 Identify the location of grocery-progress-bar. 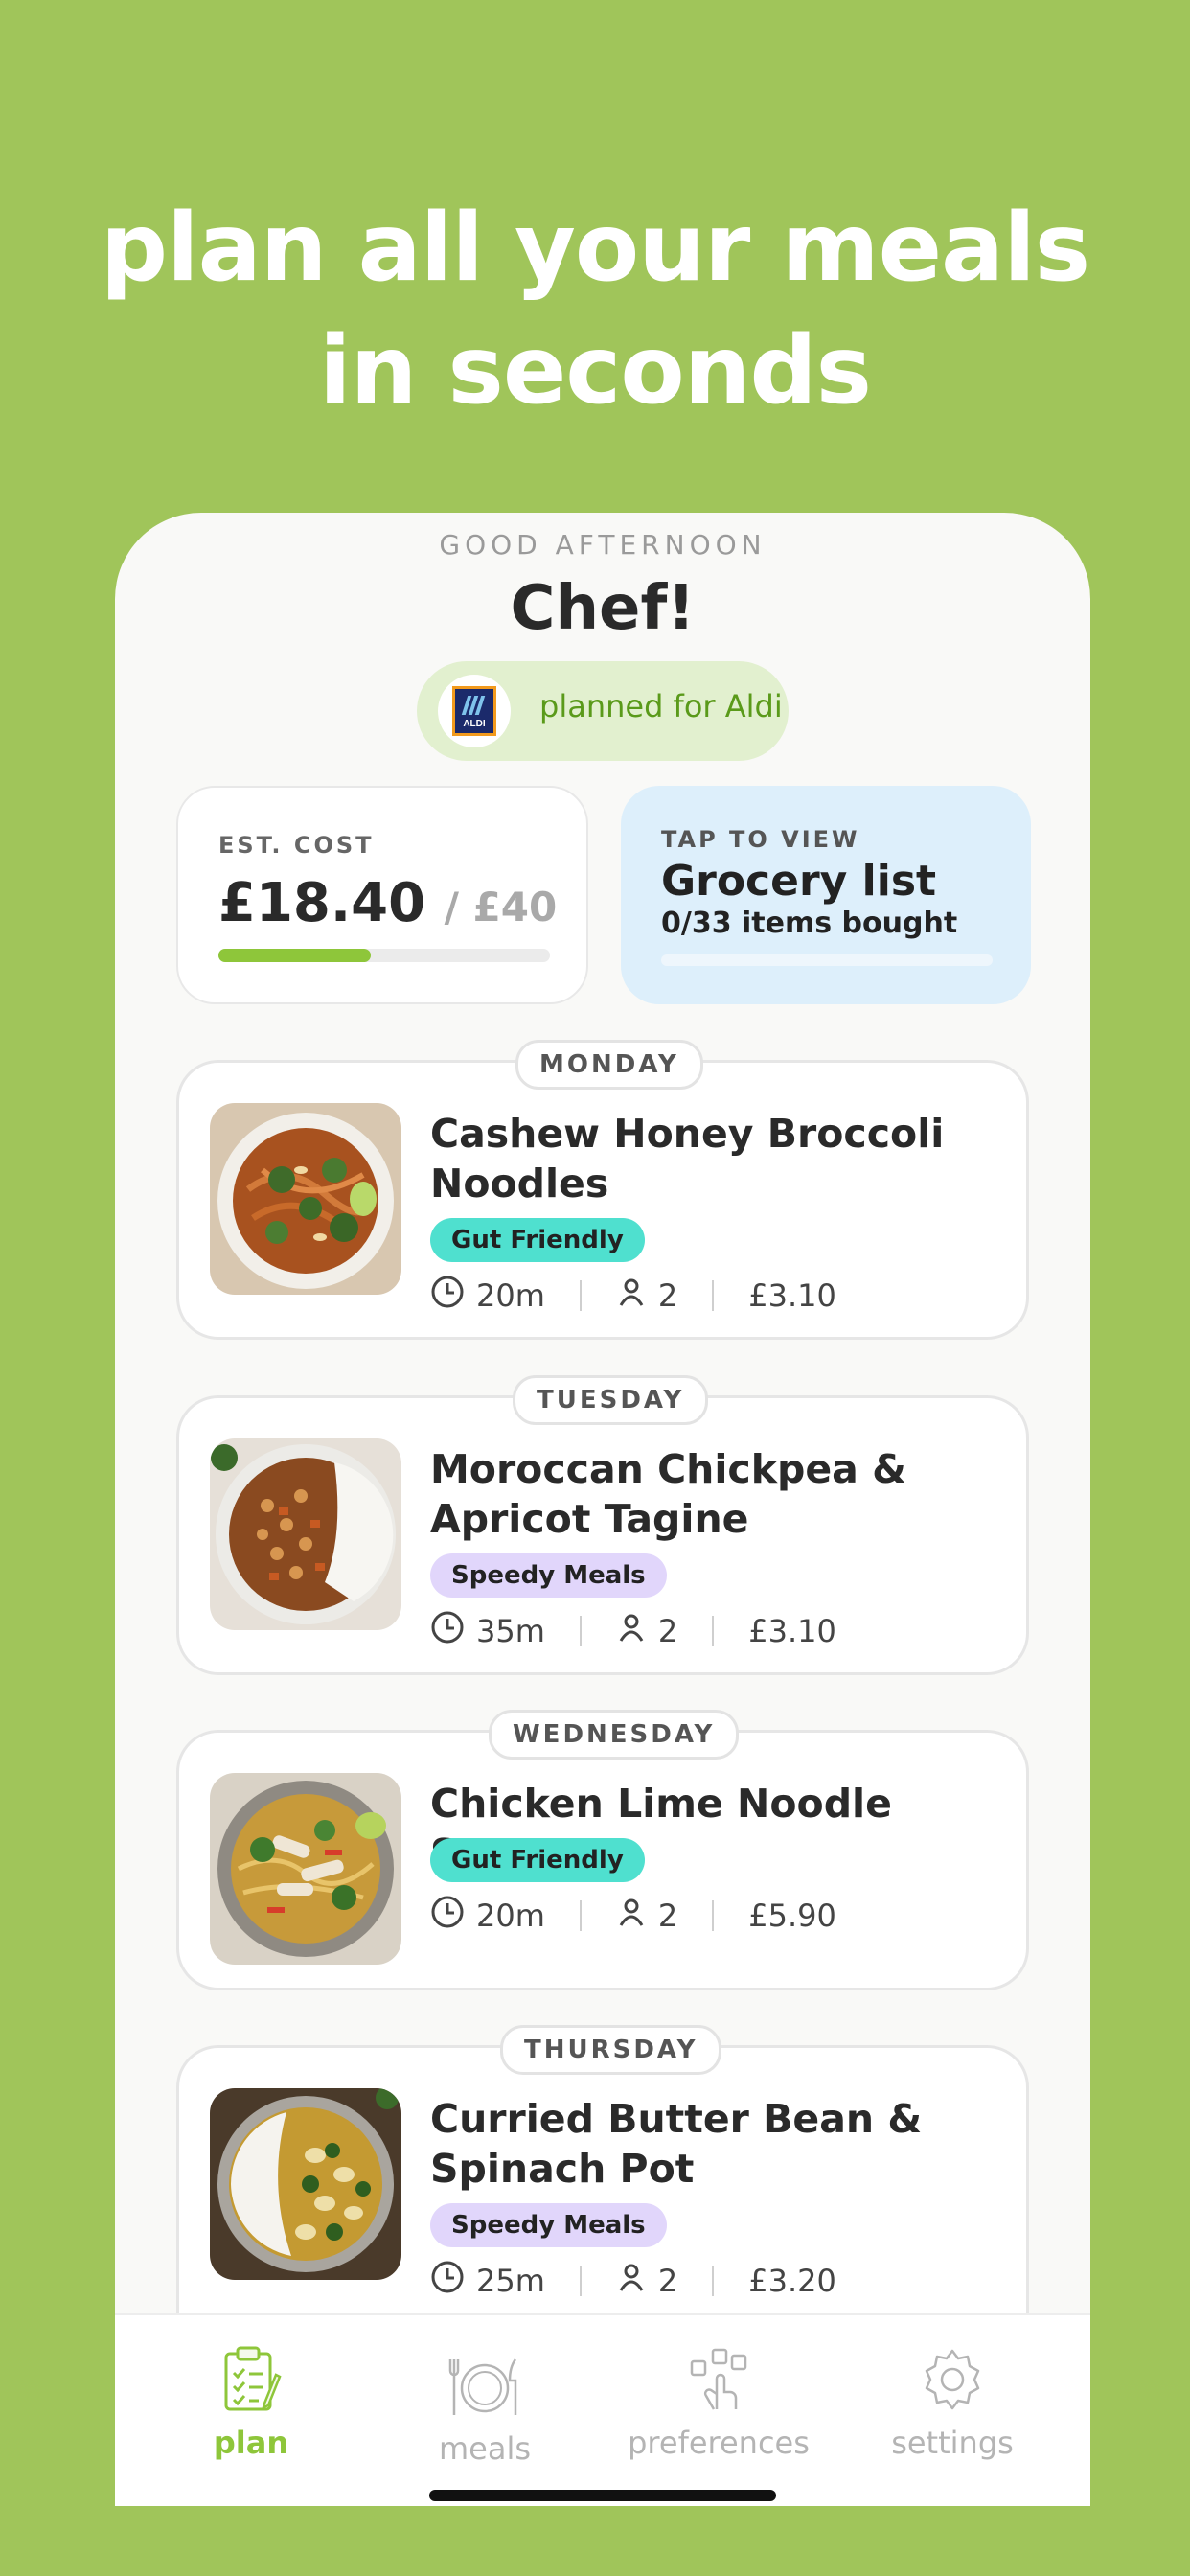
(827, 960).